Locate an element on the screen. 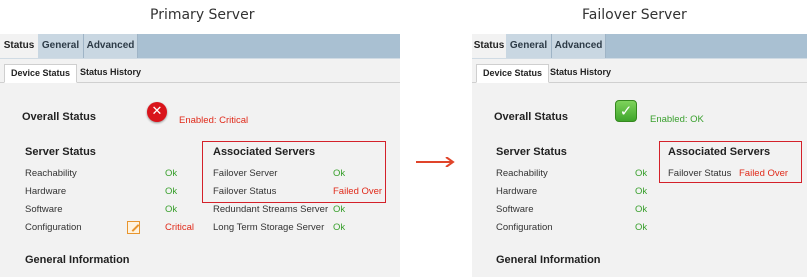 The image size is (807, 277). associated-server-row-label: Long Term Storage Server is located at coordinates (269, 227).